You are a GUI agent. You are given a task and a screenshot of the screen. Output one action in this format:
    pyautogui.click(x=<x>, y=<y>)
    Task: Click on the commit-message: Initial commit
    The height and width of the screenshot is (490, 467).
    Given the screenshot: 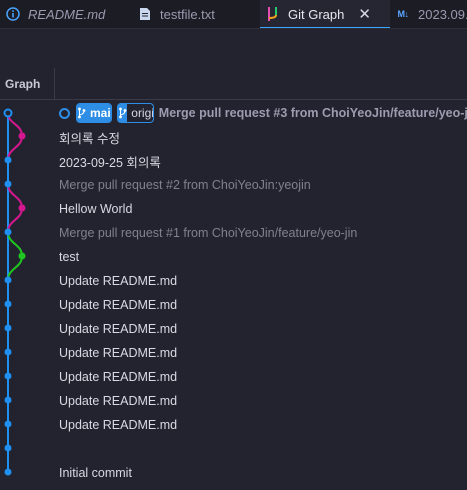 What is the action you would take?
    pyautogui.click(x=95, y=473)
    